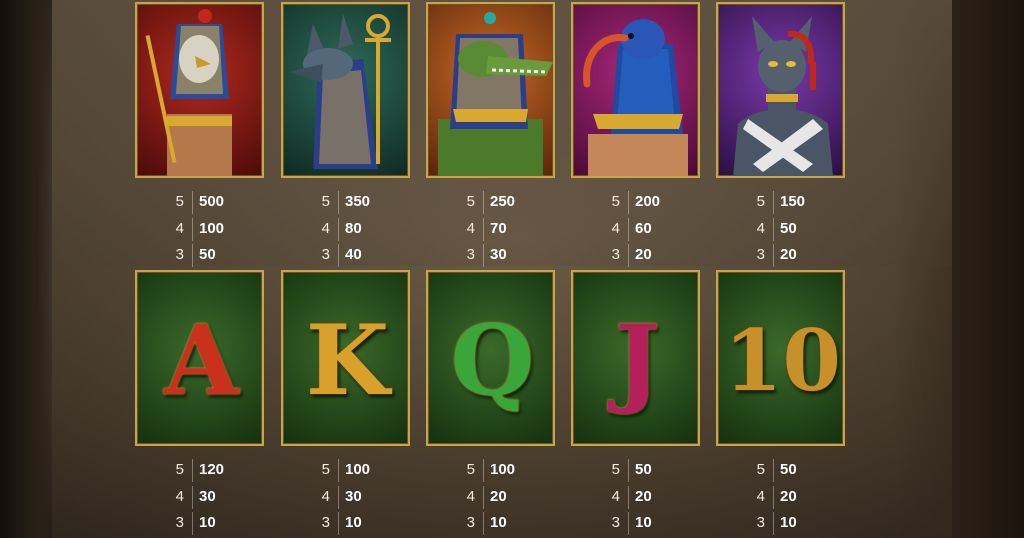 The image size is (1024, 538). What do you see at coordinates (495, 94) in the screenshot?
I see `crocodile-god-icon` at bounding box center [495, 94].